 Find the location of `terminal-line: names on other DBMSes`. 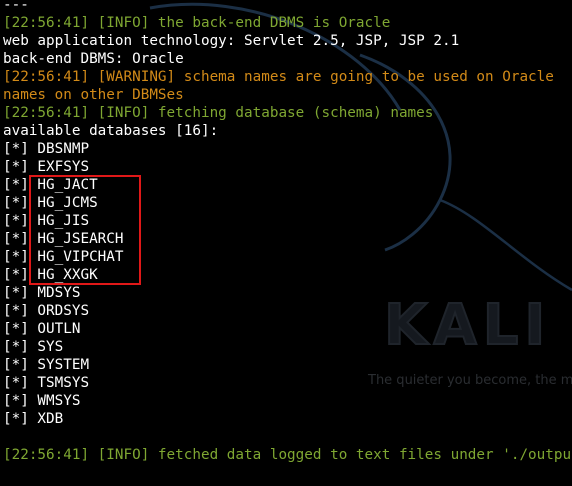

terminal-line: names on other DBMSes is located at coordinates (93, 95).